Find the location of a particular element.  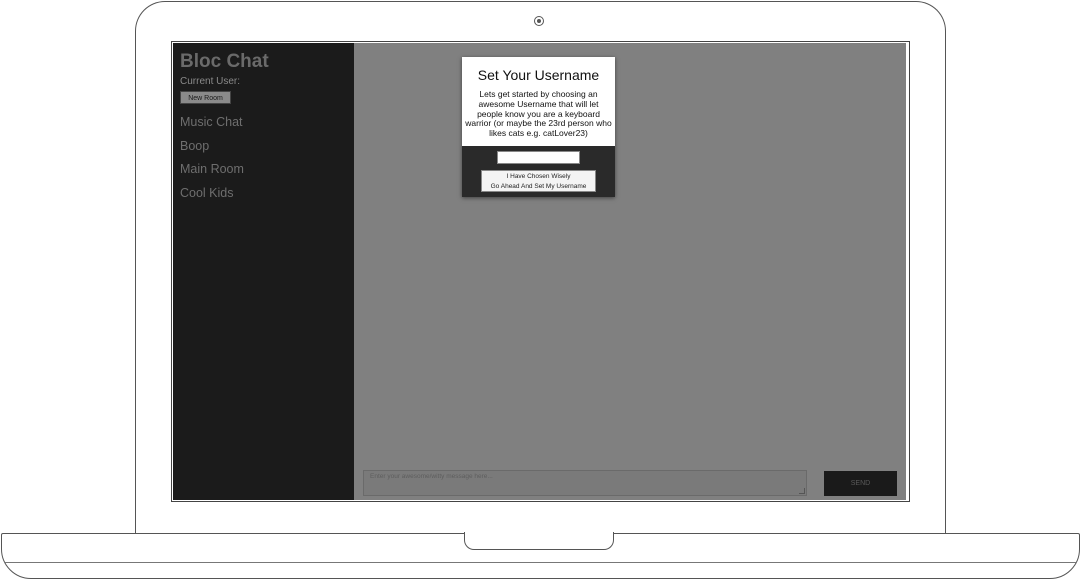

room-item: Boop is located at coordinates (212, 150).